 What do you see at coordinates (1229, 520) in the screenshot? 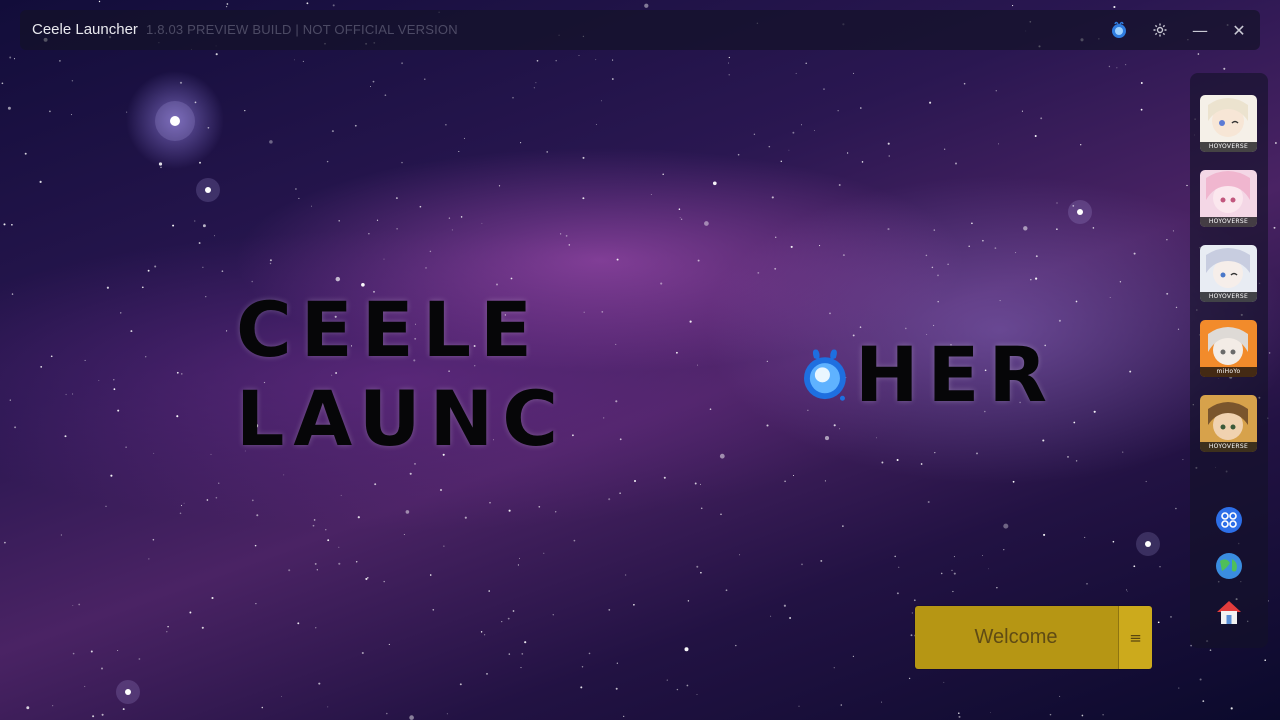
I see `network-tool-icon` at bounding box center [1229, 520].